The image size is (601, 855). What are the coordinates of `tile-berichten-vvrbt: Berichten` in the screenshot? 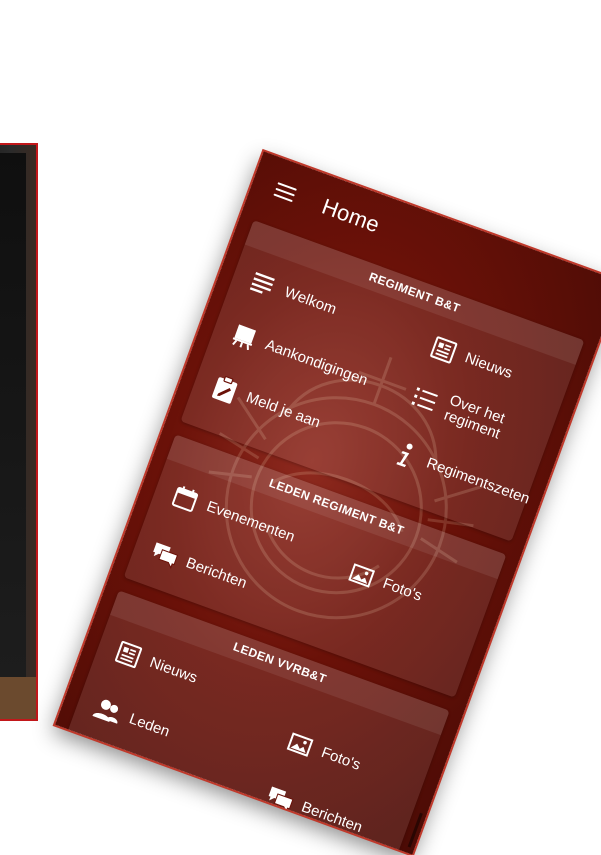 It's located at (315, 811).